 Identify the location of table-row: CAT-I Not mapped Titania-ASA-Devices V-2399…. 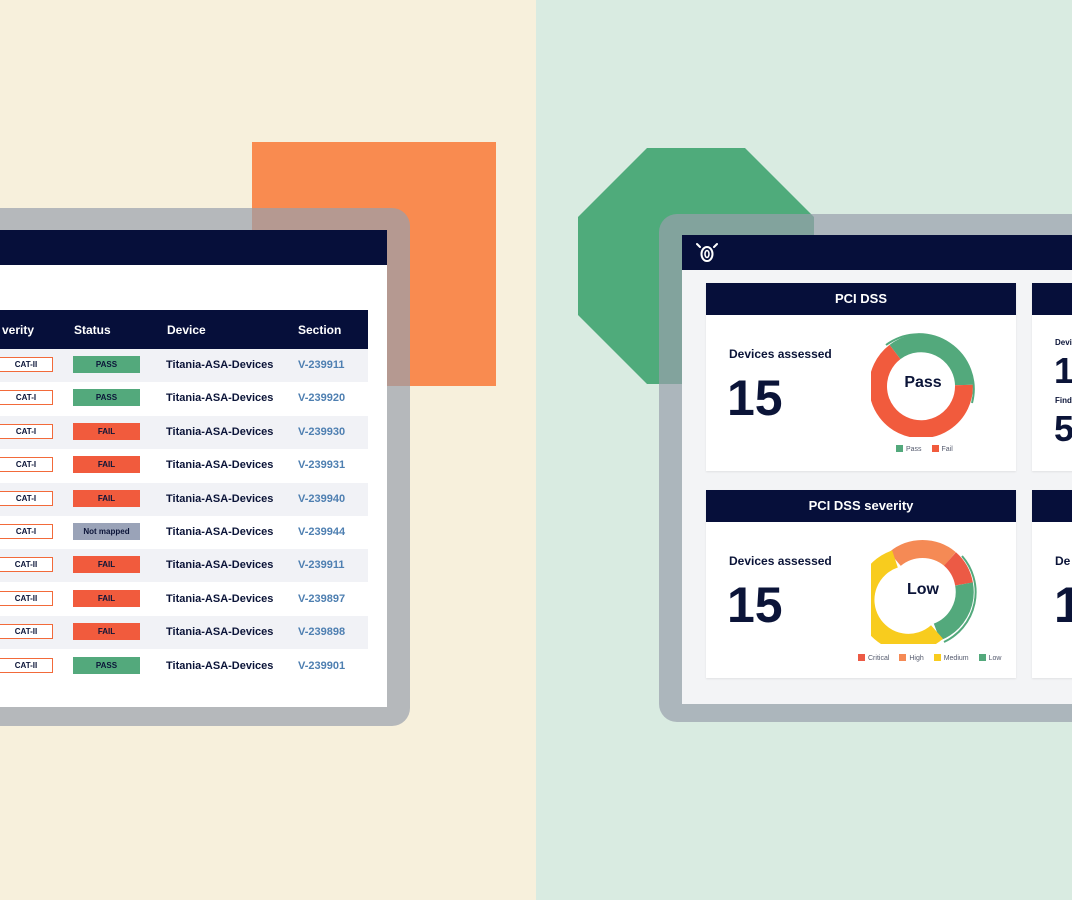
(184, 532).